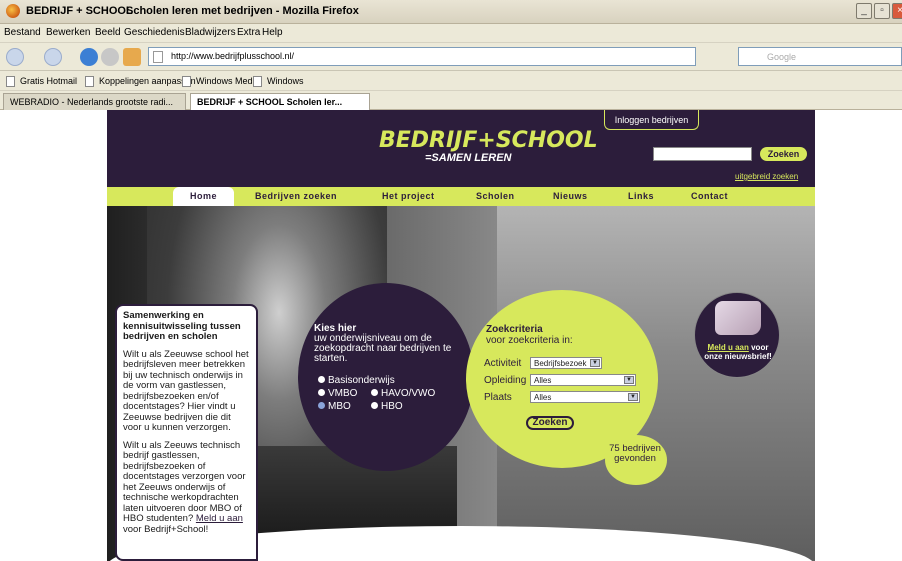  What do you see at coordinates (68, 32) in the screenshot?
I see `menu-bewerken: Bewerken` at bounding box center [68, 32].